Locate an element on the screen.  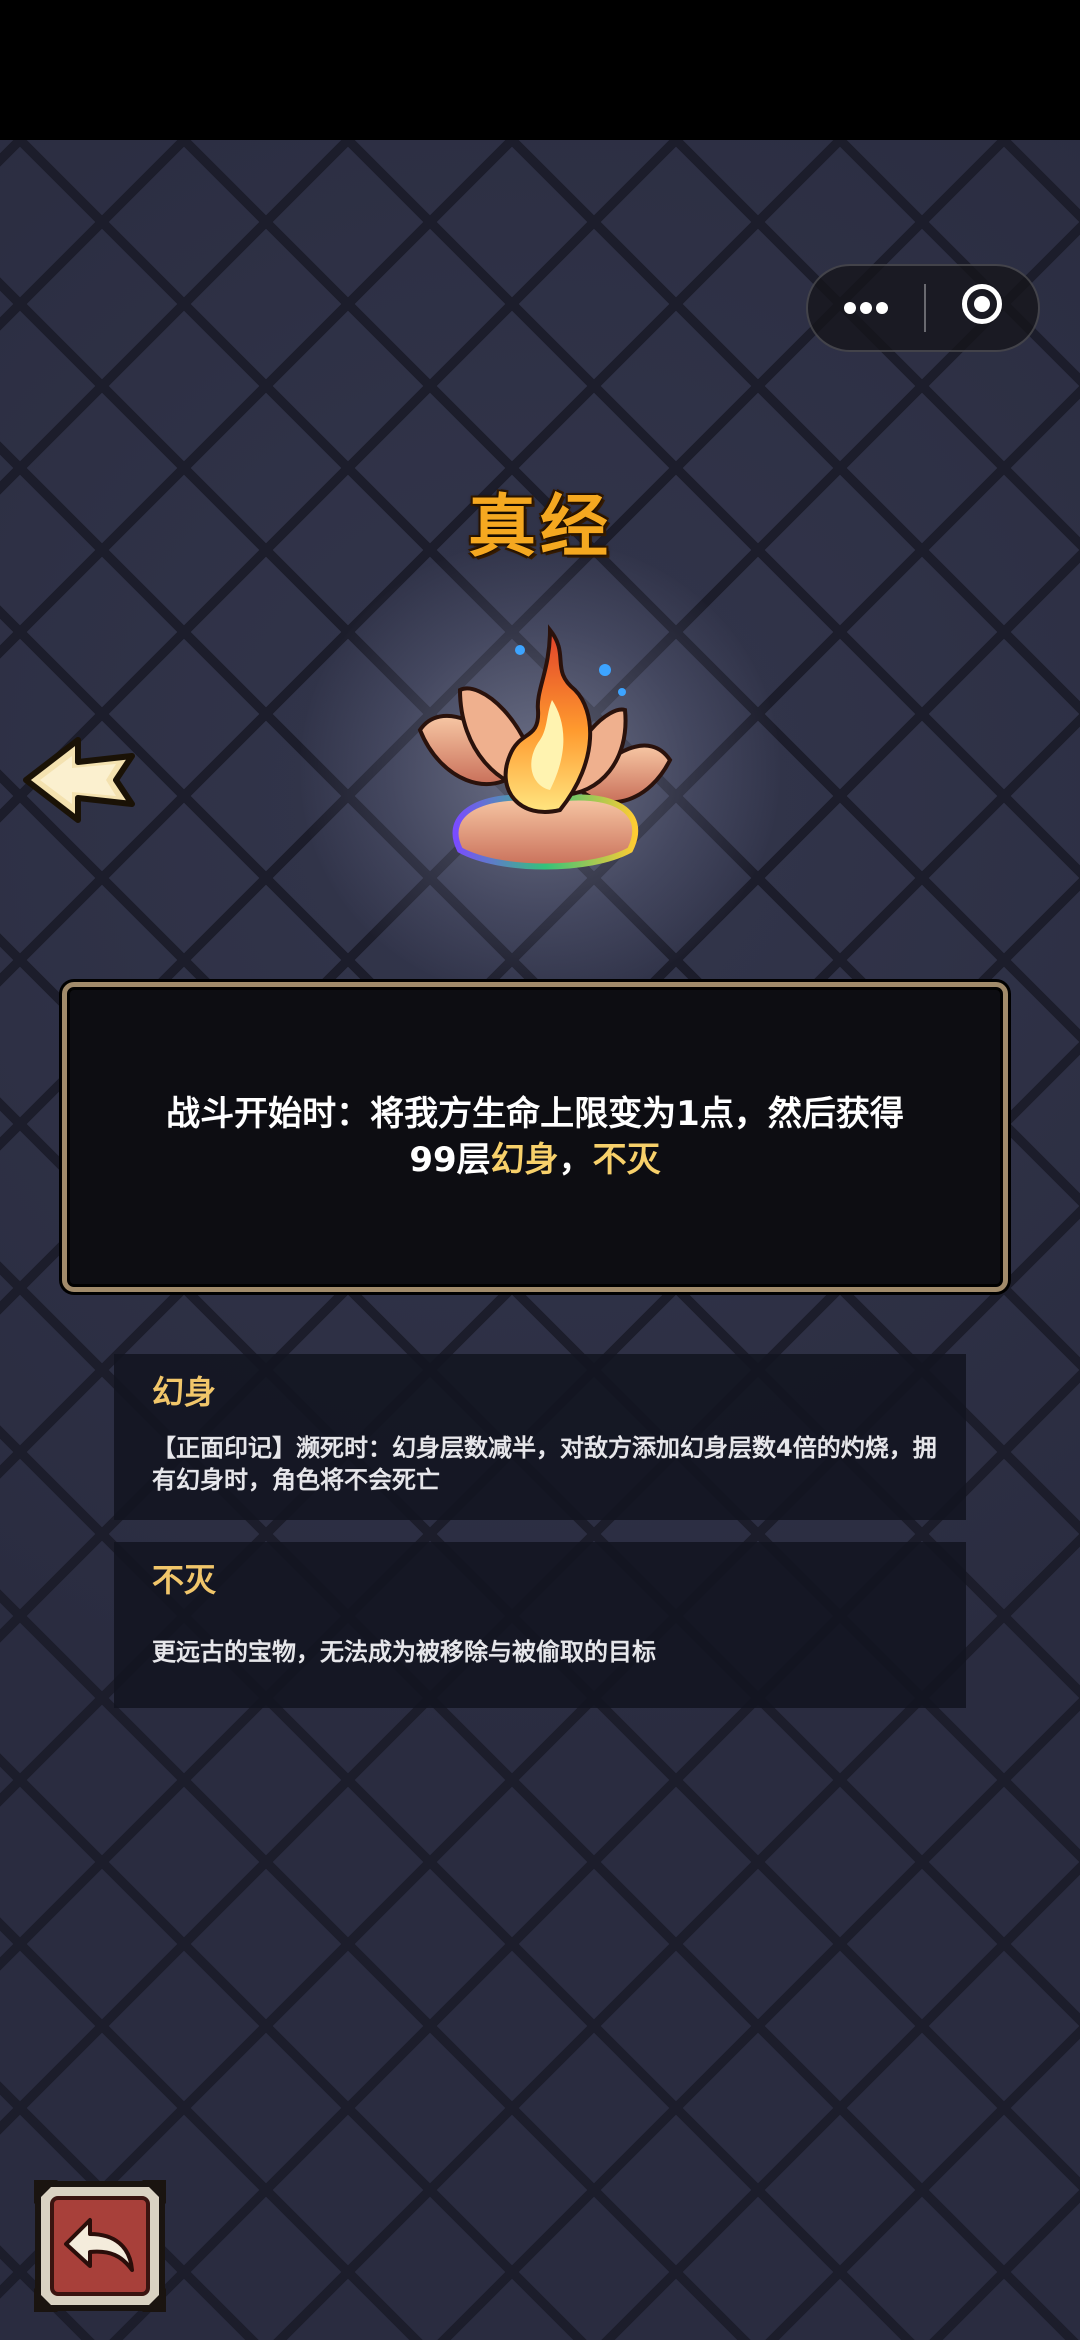
close-button is located at coordinates (983, 308).